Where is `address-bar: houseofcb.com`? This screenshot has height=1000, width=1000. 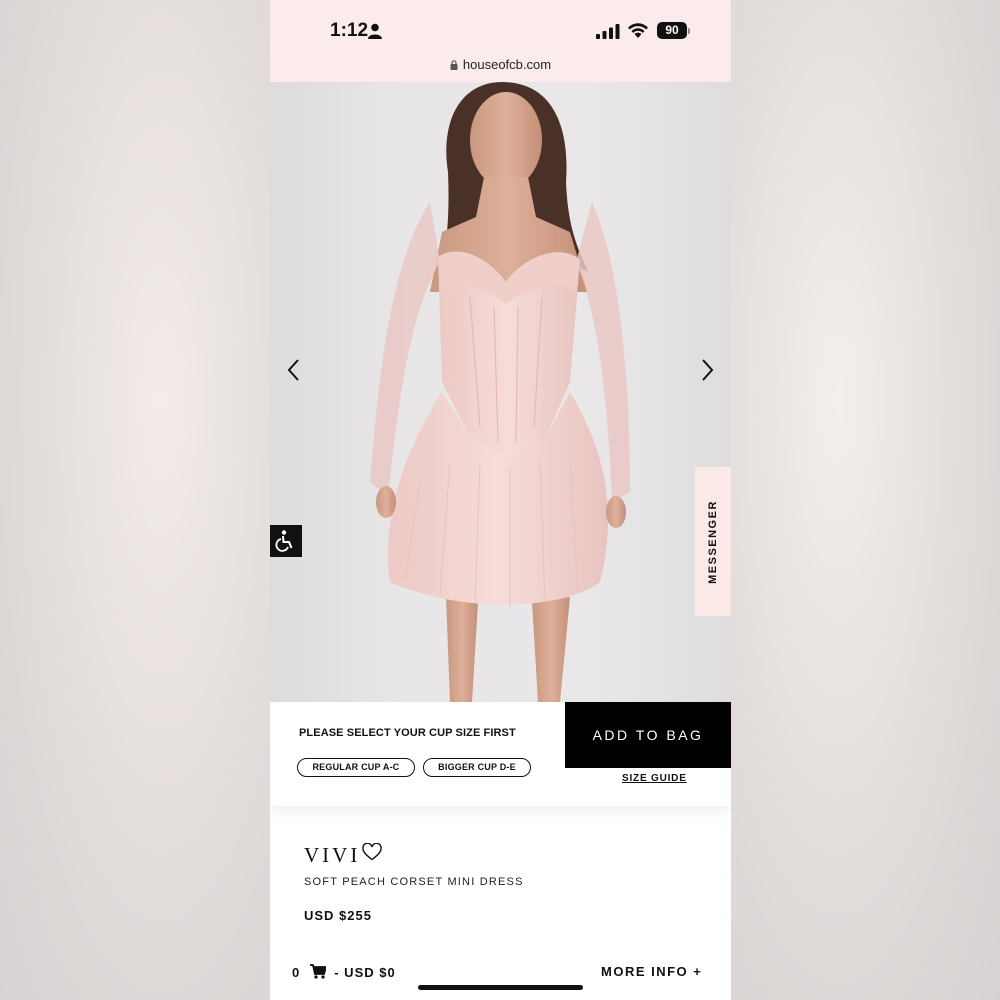 address-bar: houseofcb.com is located at coordinates (500, 64).